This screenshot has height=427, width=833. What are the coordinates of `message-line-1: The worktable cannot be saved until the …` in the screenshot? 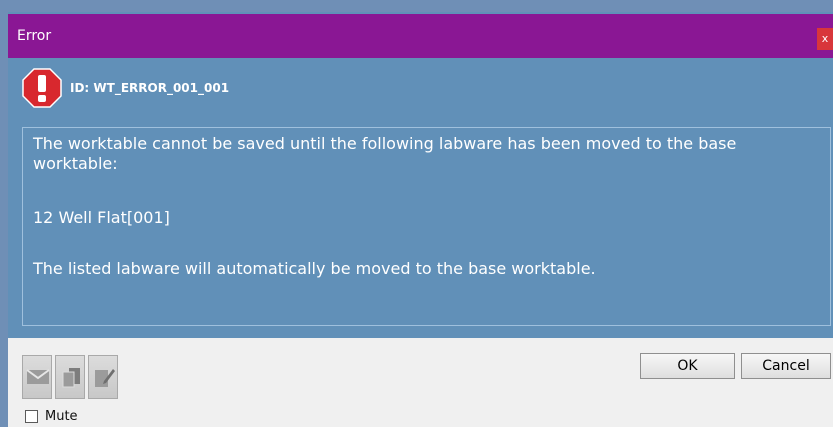 It's located at (385, 143).